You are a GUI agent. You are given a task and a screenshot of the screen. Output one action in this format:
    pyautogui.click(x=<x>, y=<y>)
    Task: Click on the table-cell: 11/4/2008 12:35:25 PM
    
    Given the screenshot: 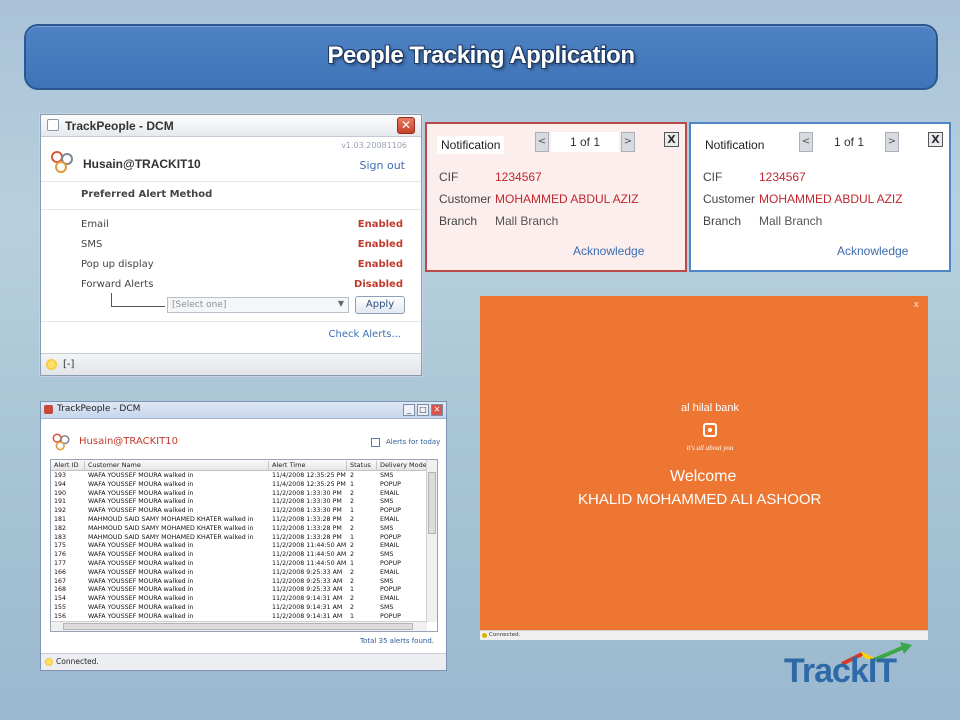 What is the action you would take?
    pyautogui.click(x=309, y=484)
    